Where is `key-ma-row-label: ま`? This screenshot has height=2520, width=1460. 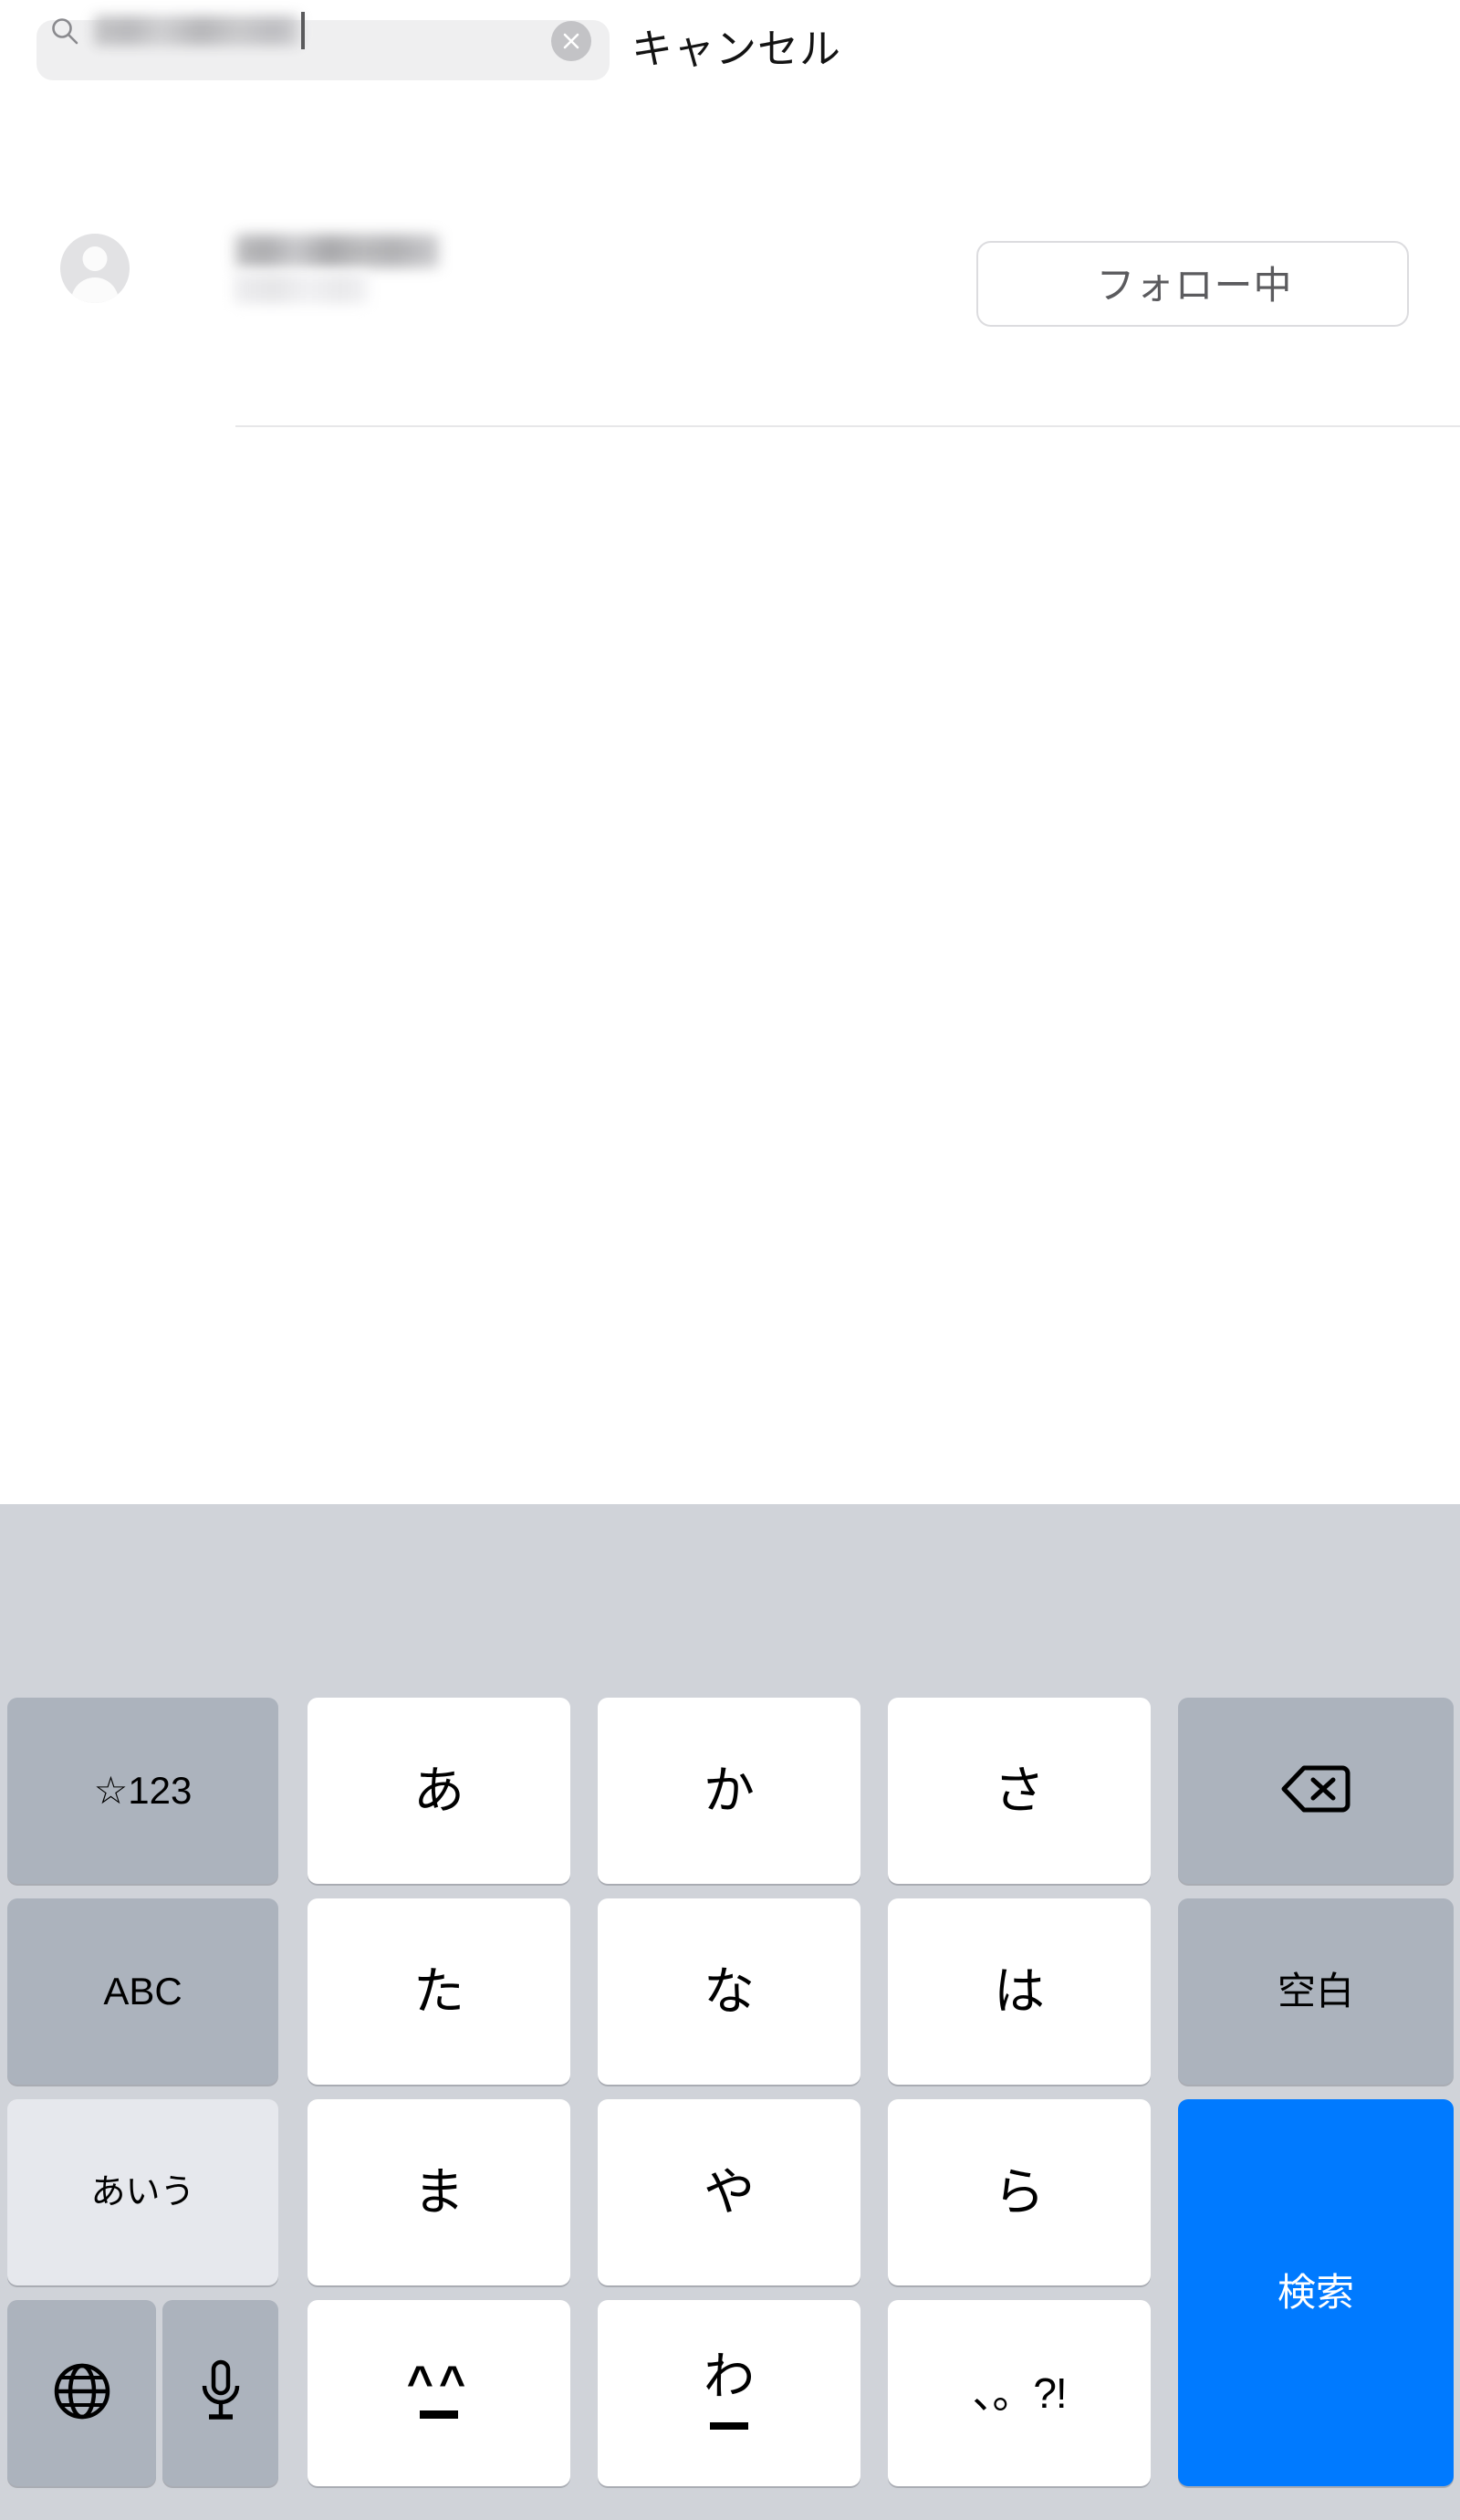
key-ma-row-label: ま is located at coordinates (438, 2192).